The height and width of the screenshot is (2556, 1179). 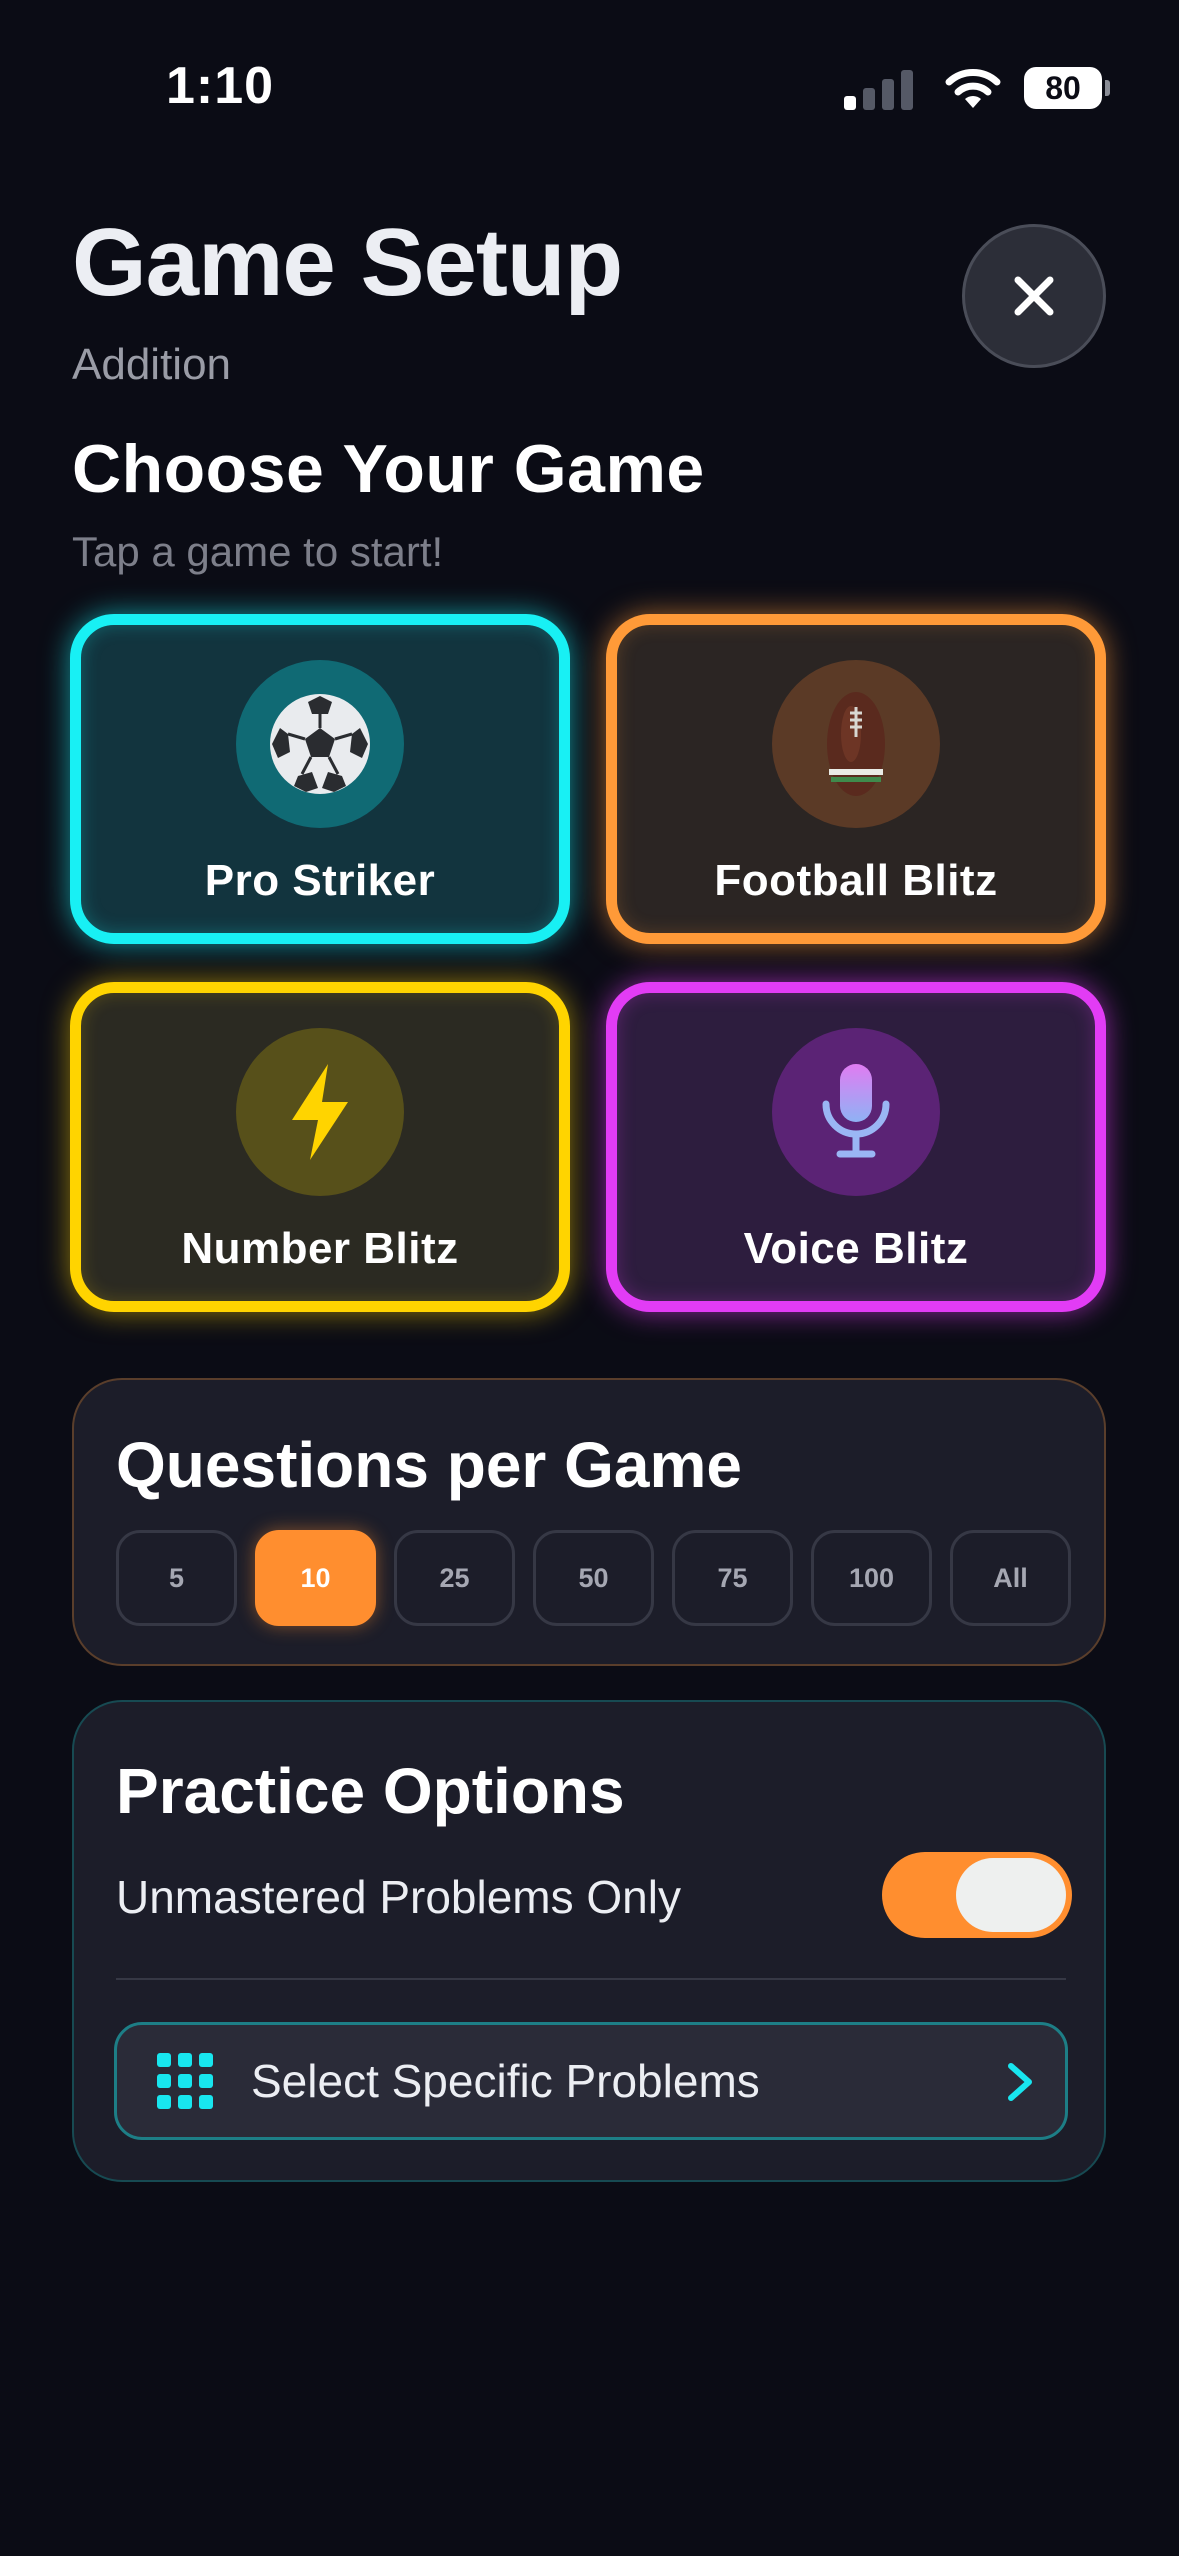 What do you see at coordinates (398, 1897) in the screenshot?
I see `unmastered-only-label: Unmastered Problems Only` at bounding box center [398, 1897].